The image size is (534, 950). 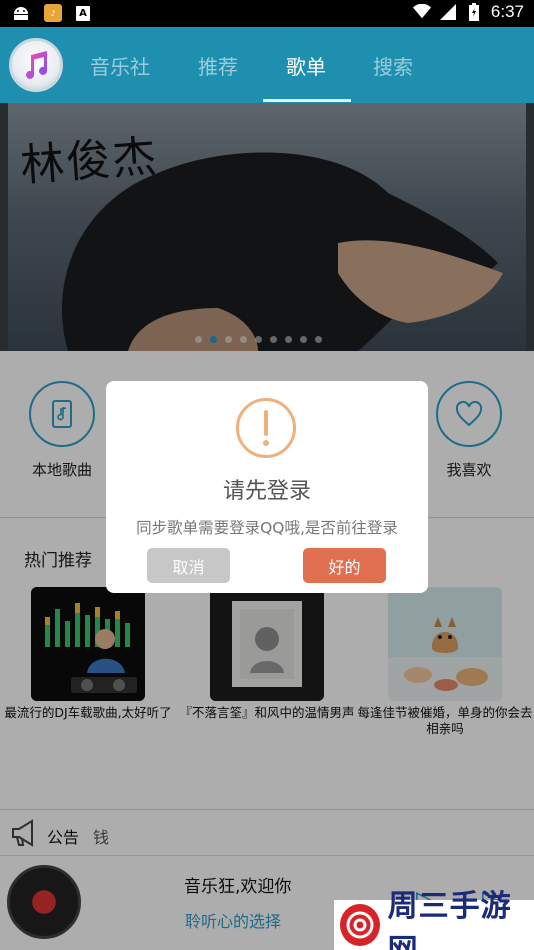 What do you see at coordinates (188, 565) in the screenshot?
I see `cancel-button: 取消` at bounding box center [188, 565].